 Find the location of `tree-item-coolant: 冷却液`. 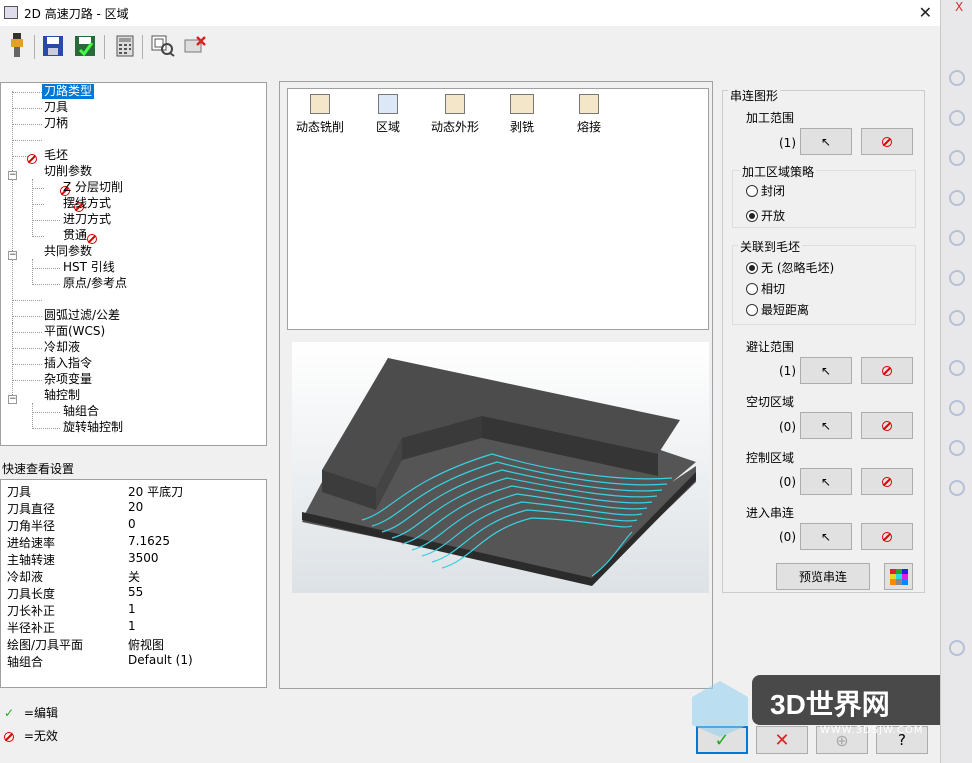

tree-item-coolant: 冷却液 is located at coordinates (62, 347).